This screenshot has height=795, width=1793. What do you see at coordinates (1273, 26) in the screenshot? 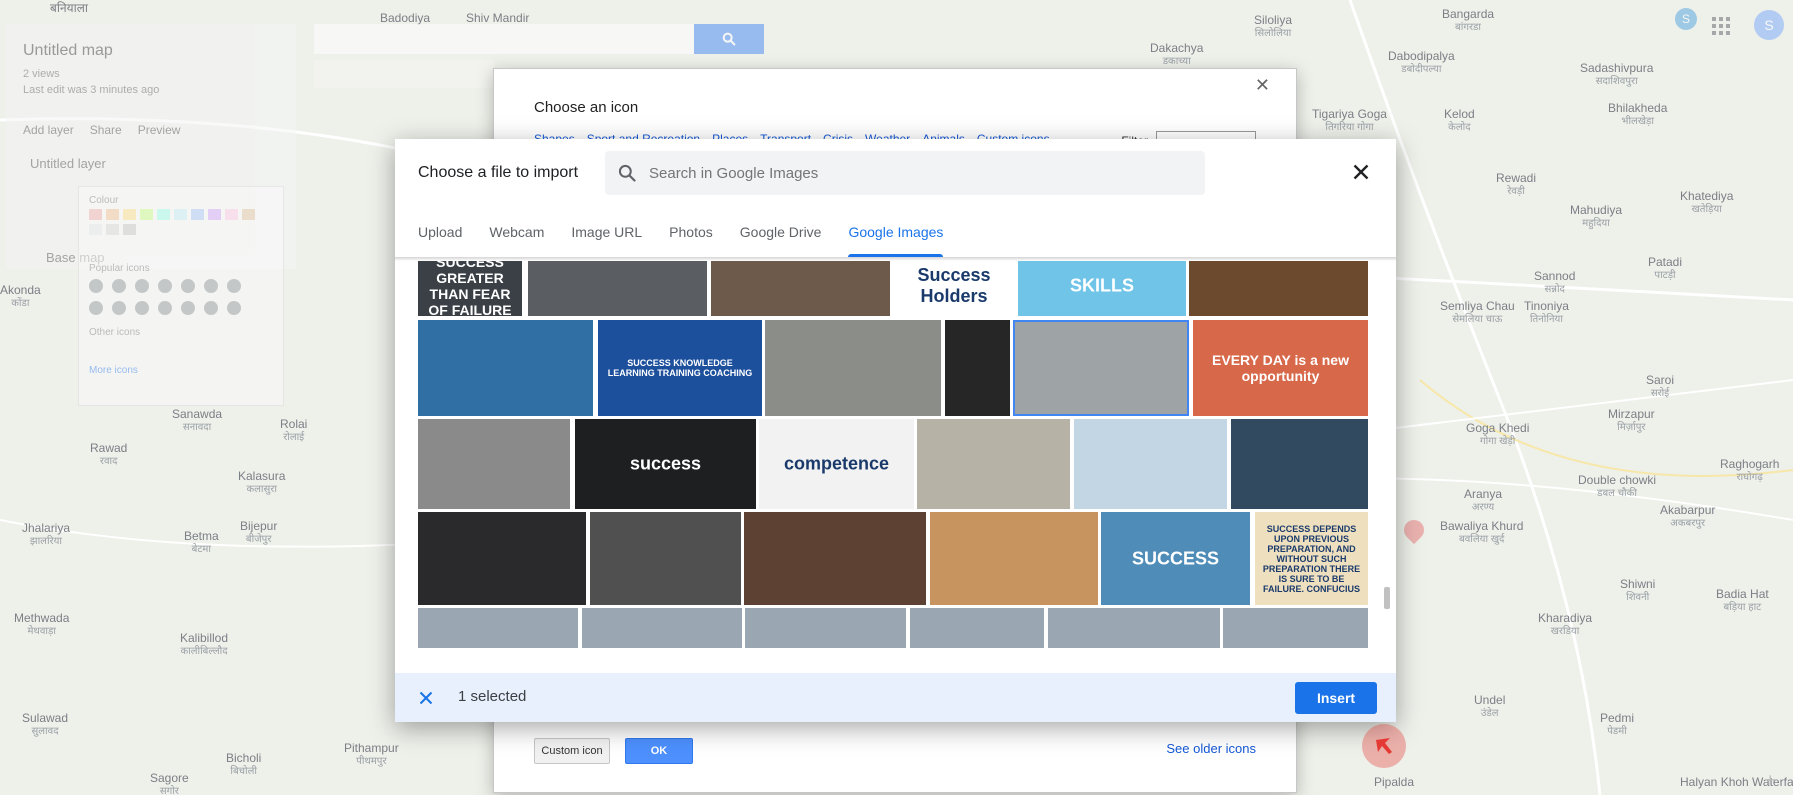
I see `map-place-label: Siloliya सिलोलिया` at bounding box center [1273, 26].